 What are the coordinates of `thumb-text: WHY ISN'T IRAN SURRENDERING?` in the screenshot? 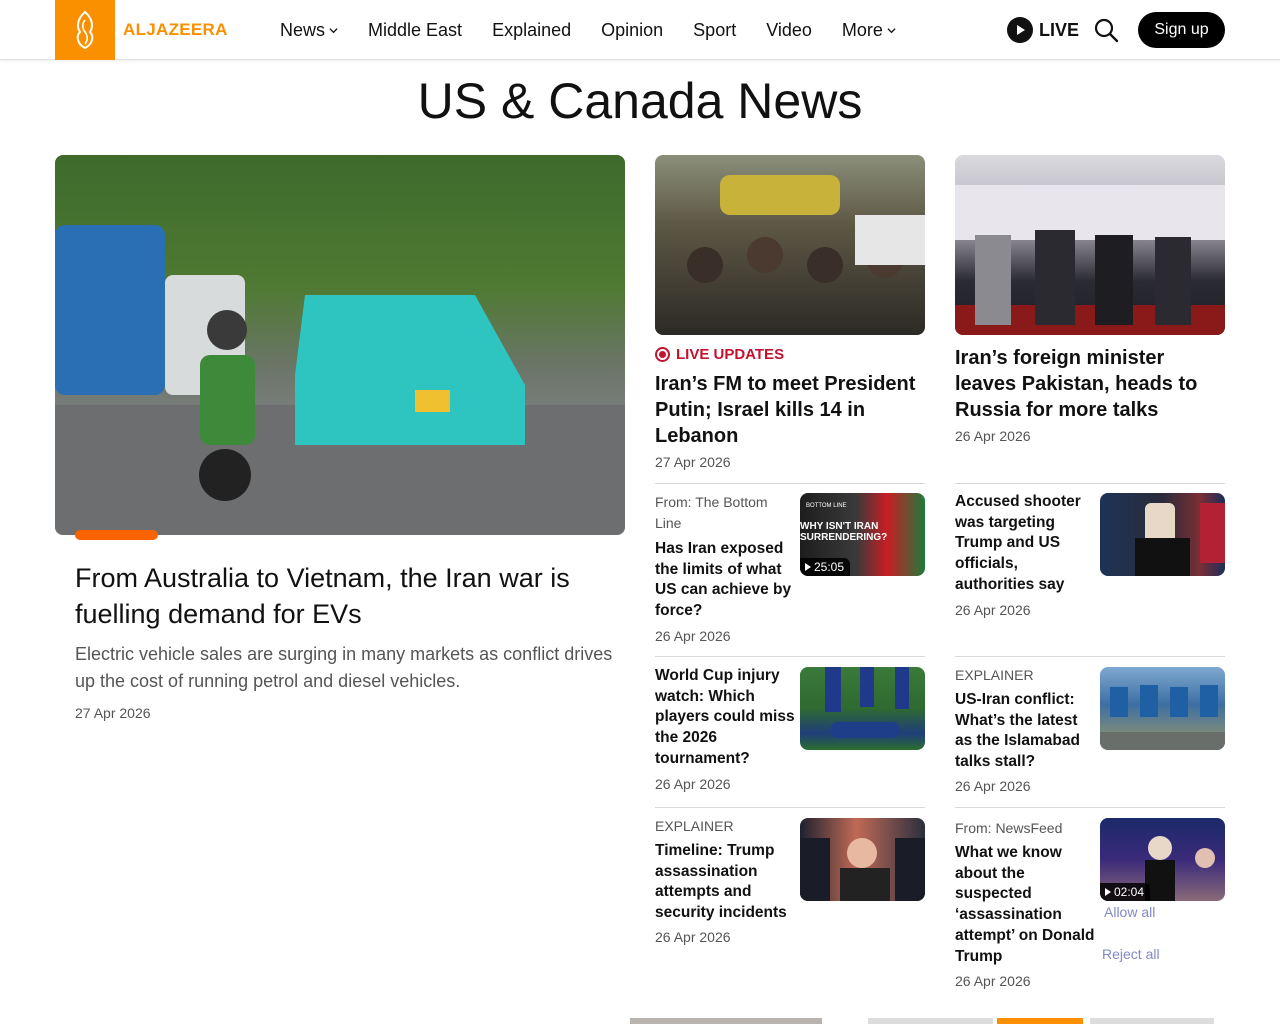 It's located at (844, 532).